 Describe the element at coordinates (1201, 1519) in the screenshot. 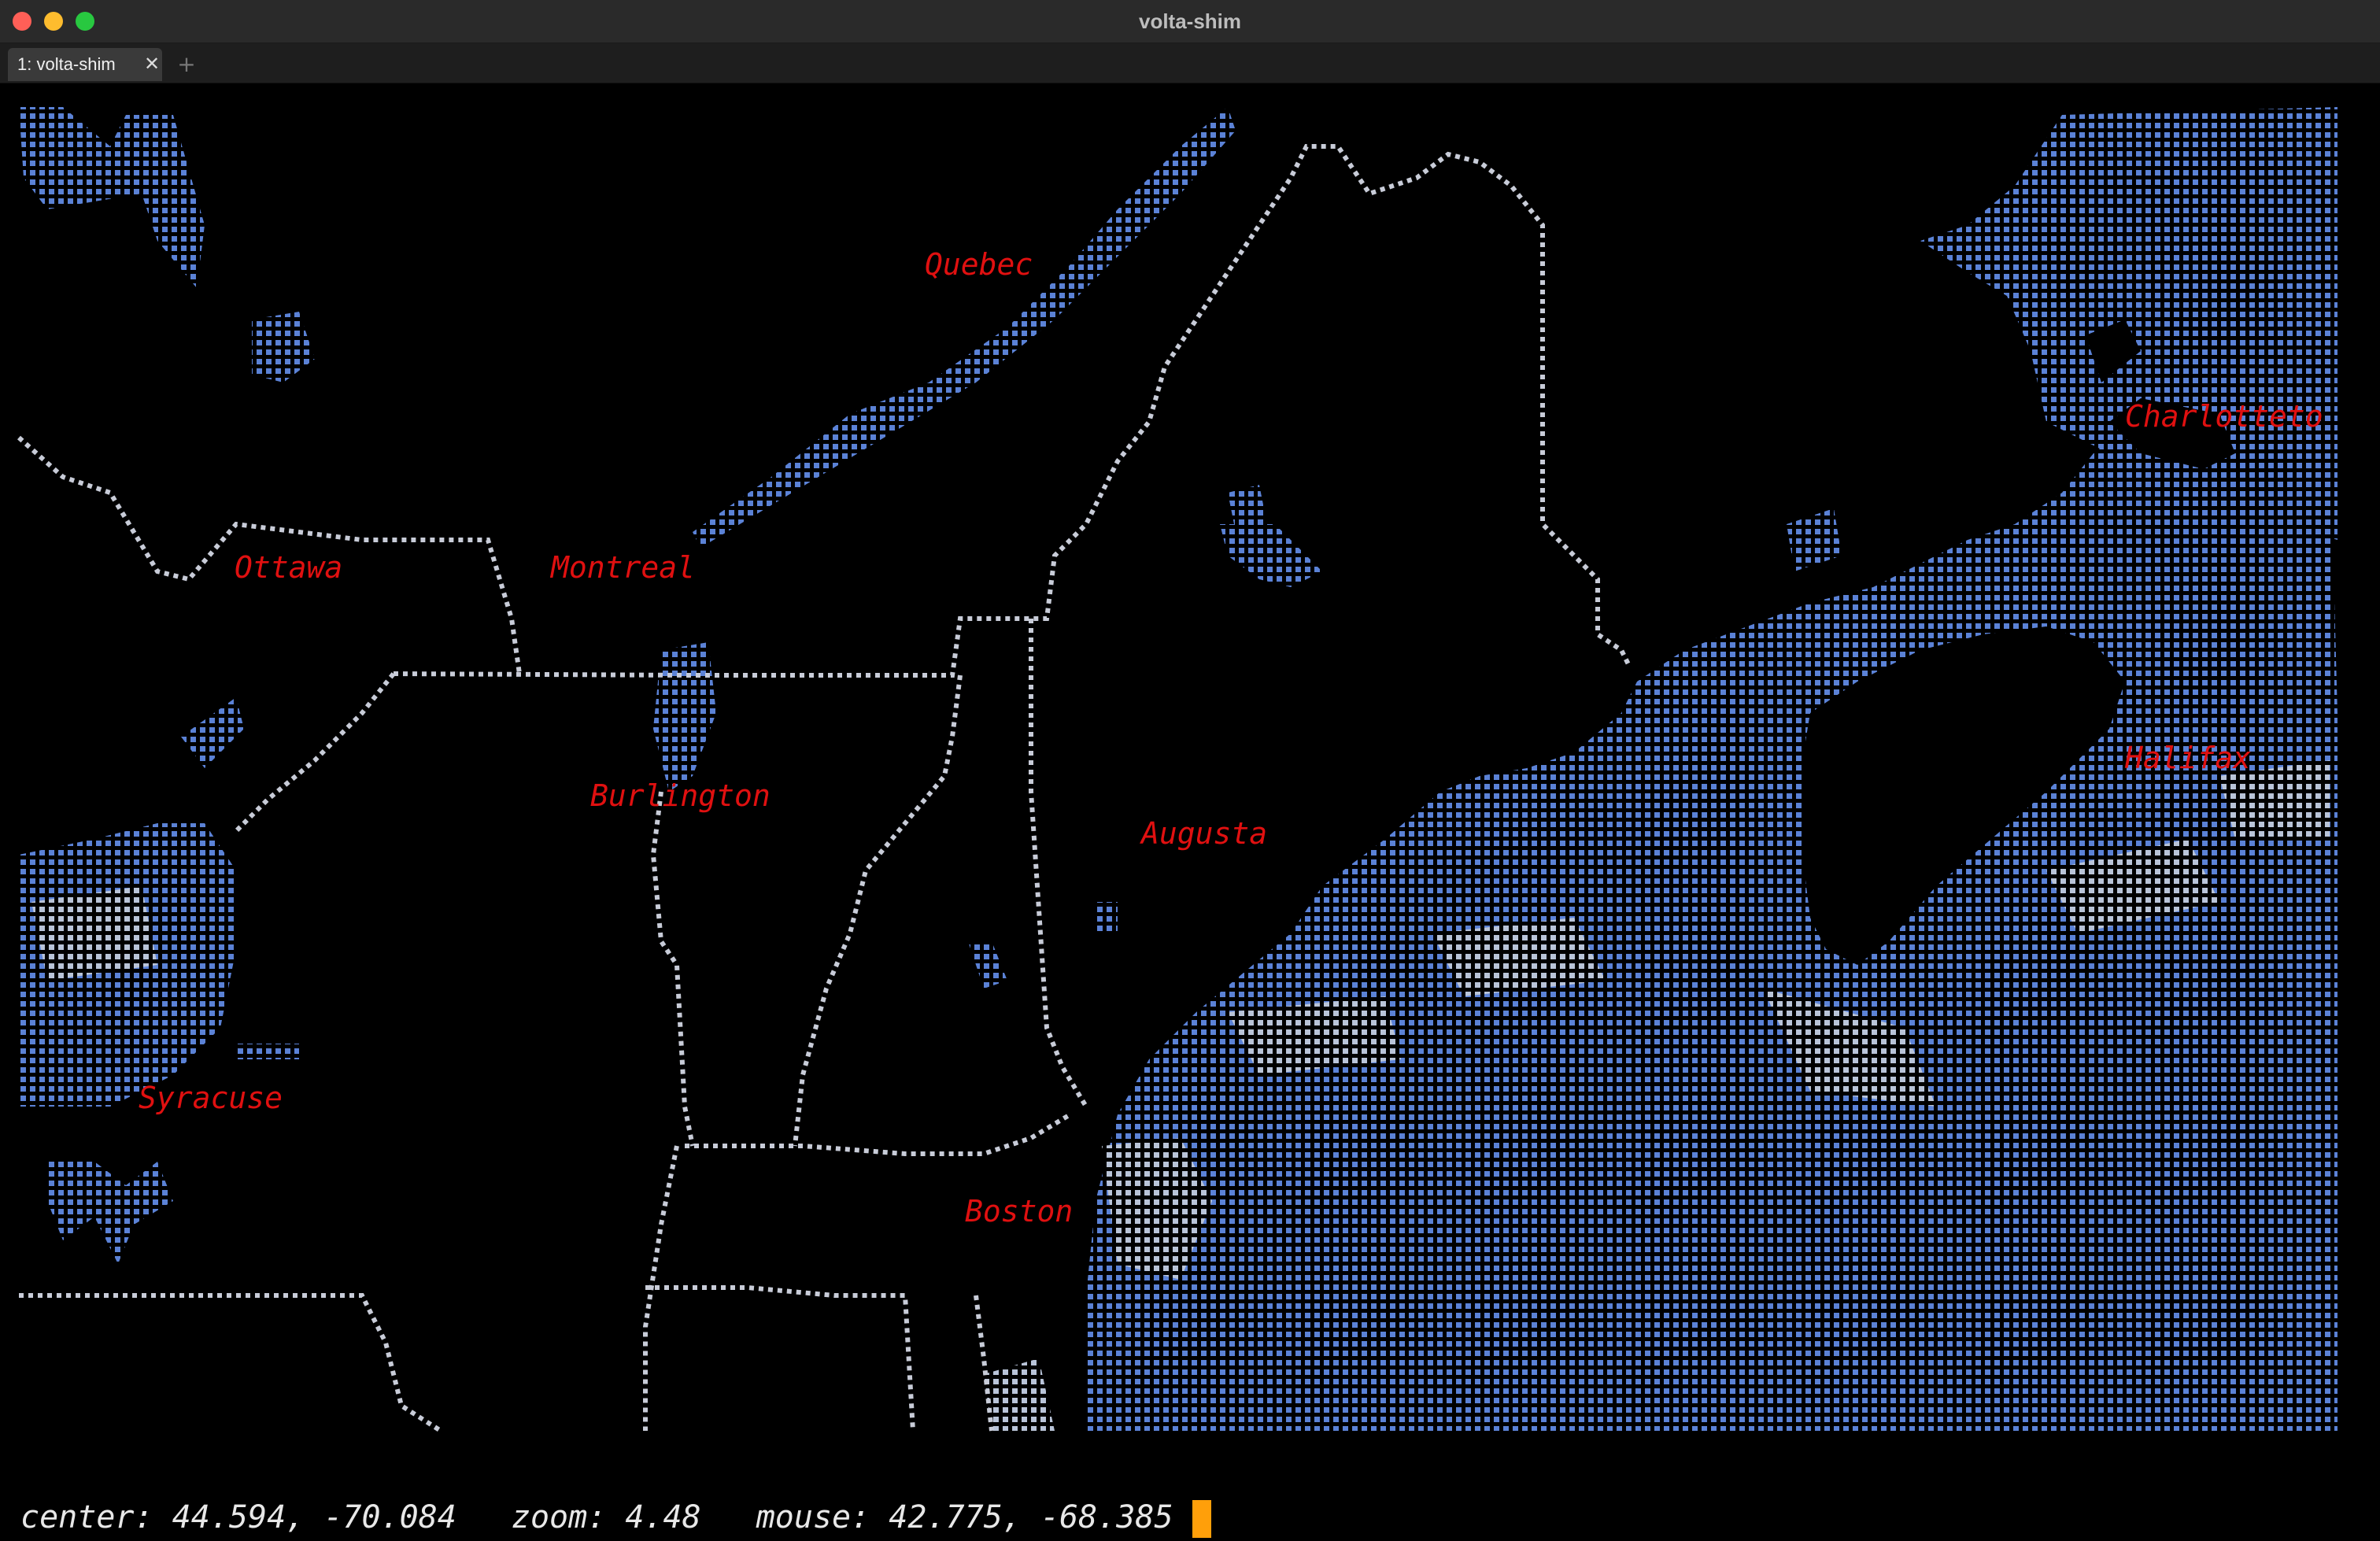

I see `text-cursor` at that location.